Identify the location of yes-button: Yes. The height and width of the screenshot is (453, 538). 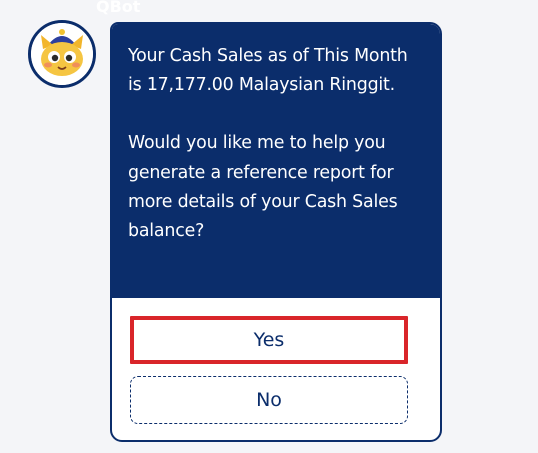
(269, 340).